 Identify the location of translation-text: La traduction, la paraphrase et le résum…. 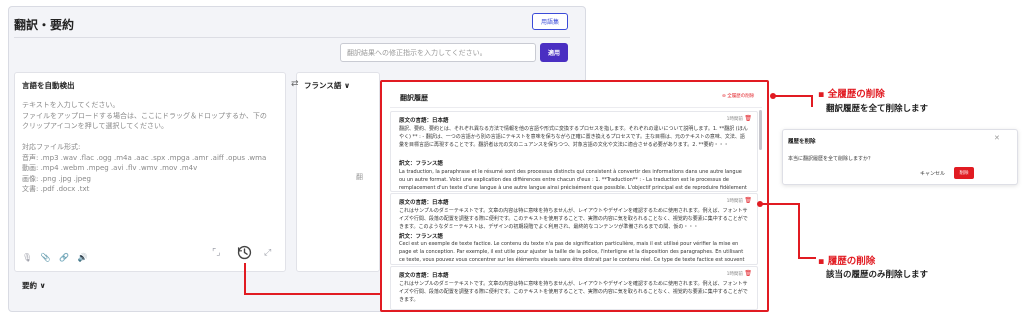
(573, 180).